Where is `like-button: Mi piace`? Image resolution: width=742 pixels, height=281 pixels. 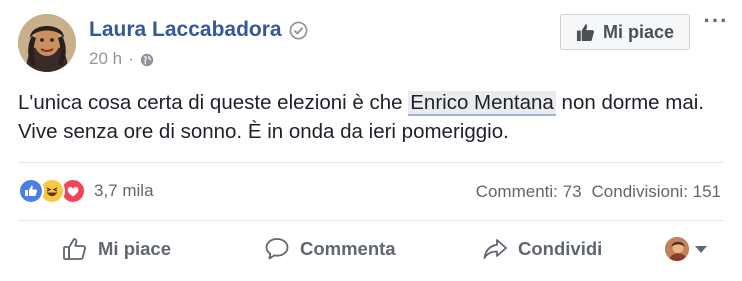 like-button: Mi piace is located at coordinates (116, 249).